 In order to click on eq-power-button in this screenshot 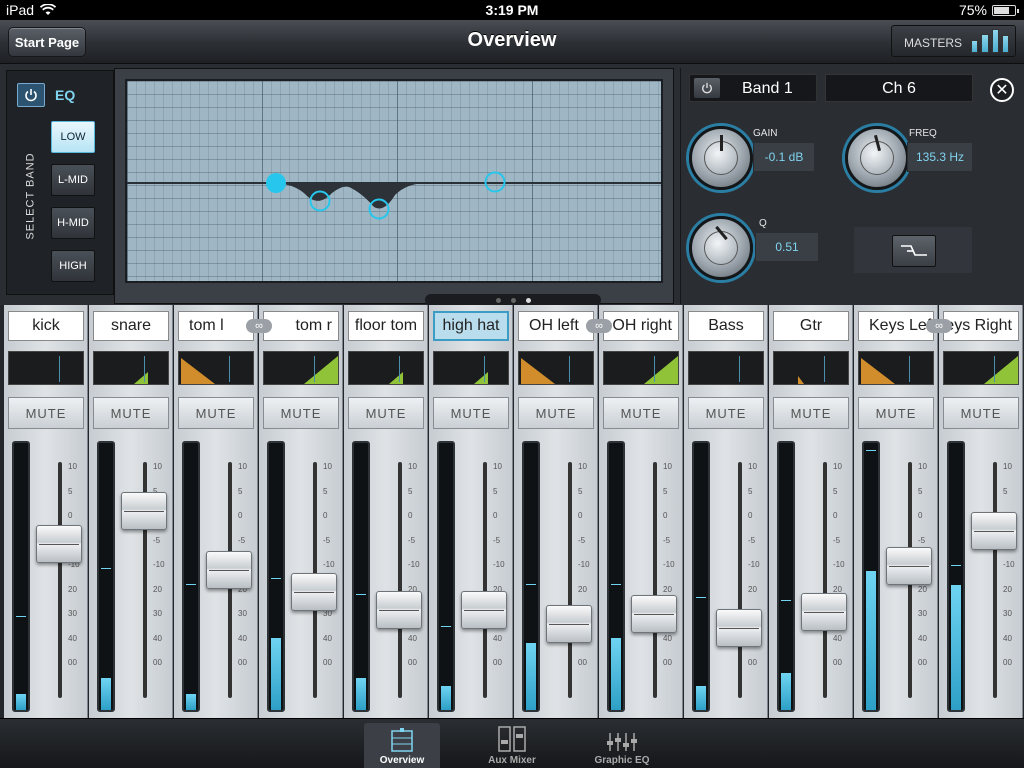, I will do `click(31, 95)`.